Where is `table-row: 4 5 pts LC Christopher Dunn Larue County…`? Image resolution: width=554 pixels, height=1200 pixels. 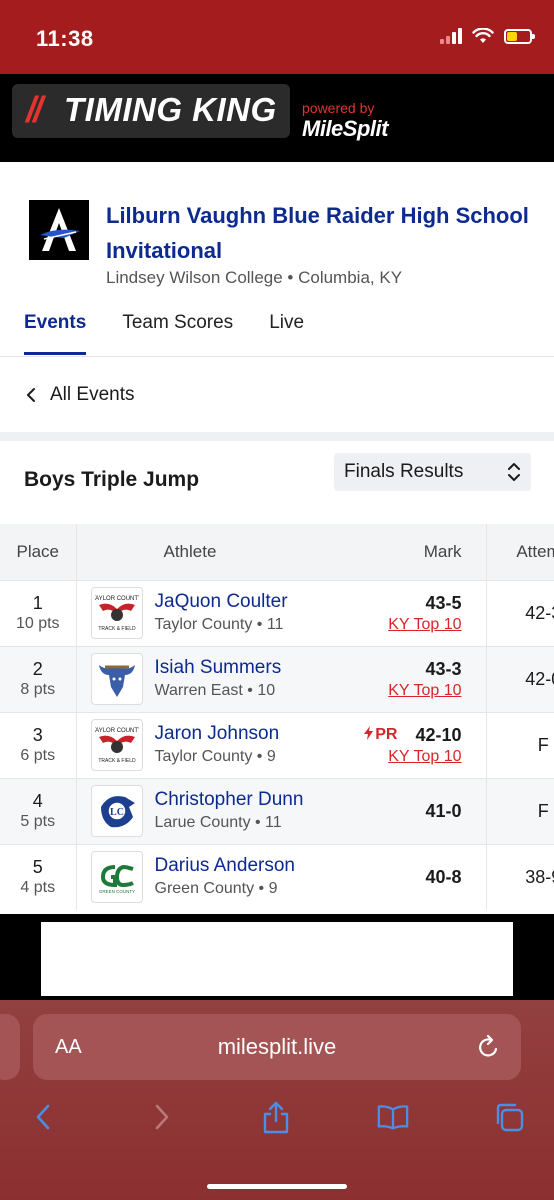
table-row: 4 5 pts LC Christopher Dunn Larue County… is located at coordinates (277, 810).